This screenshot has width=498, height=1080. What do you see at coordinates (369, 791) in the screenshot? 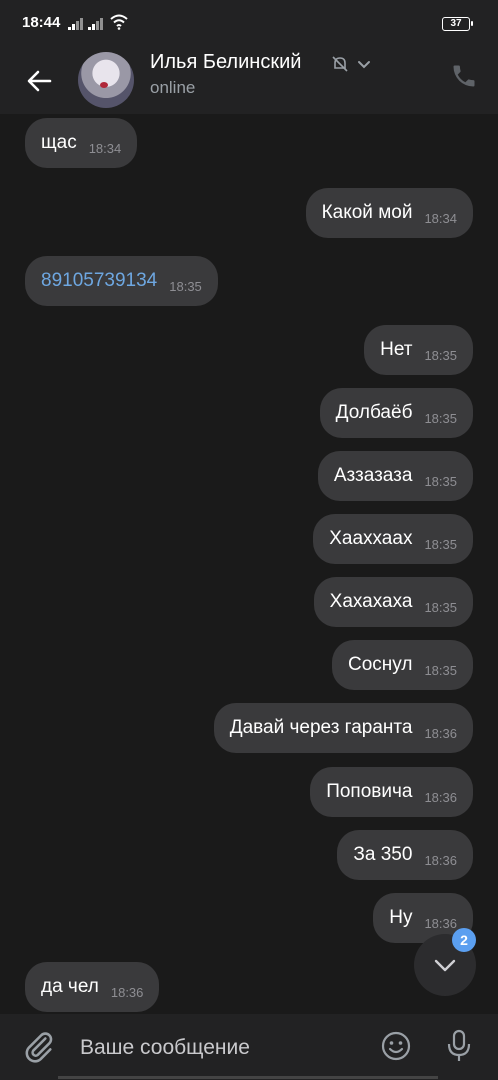
I see `message-text: Поповича` at bounding box center [369, 791].